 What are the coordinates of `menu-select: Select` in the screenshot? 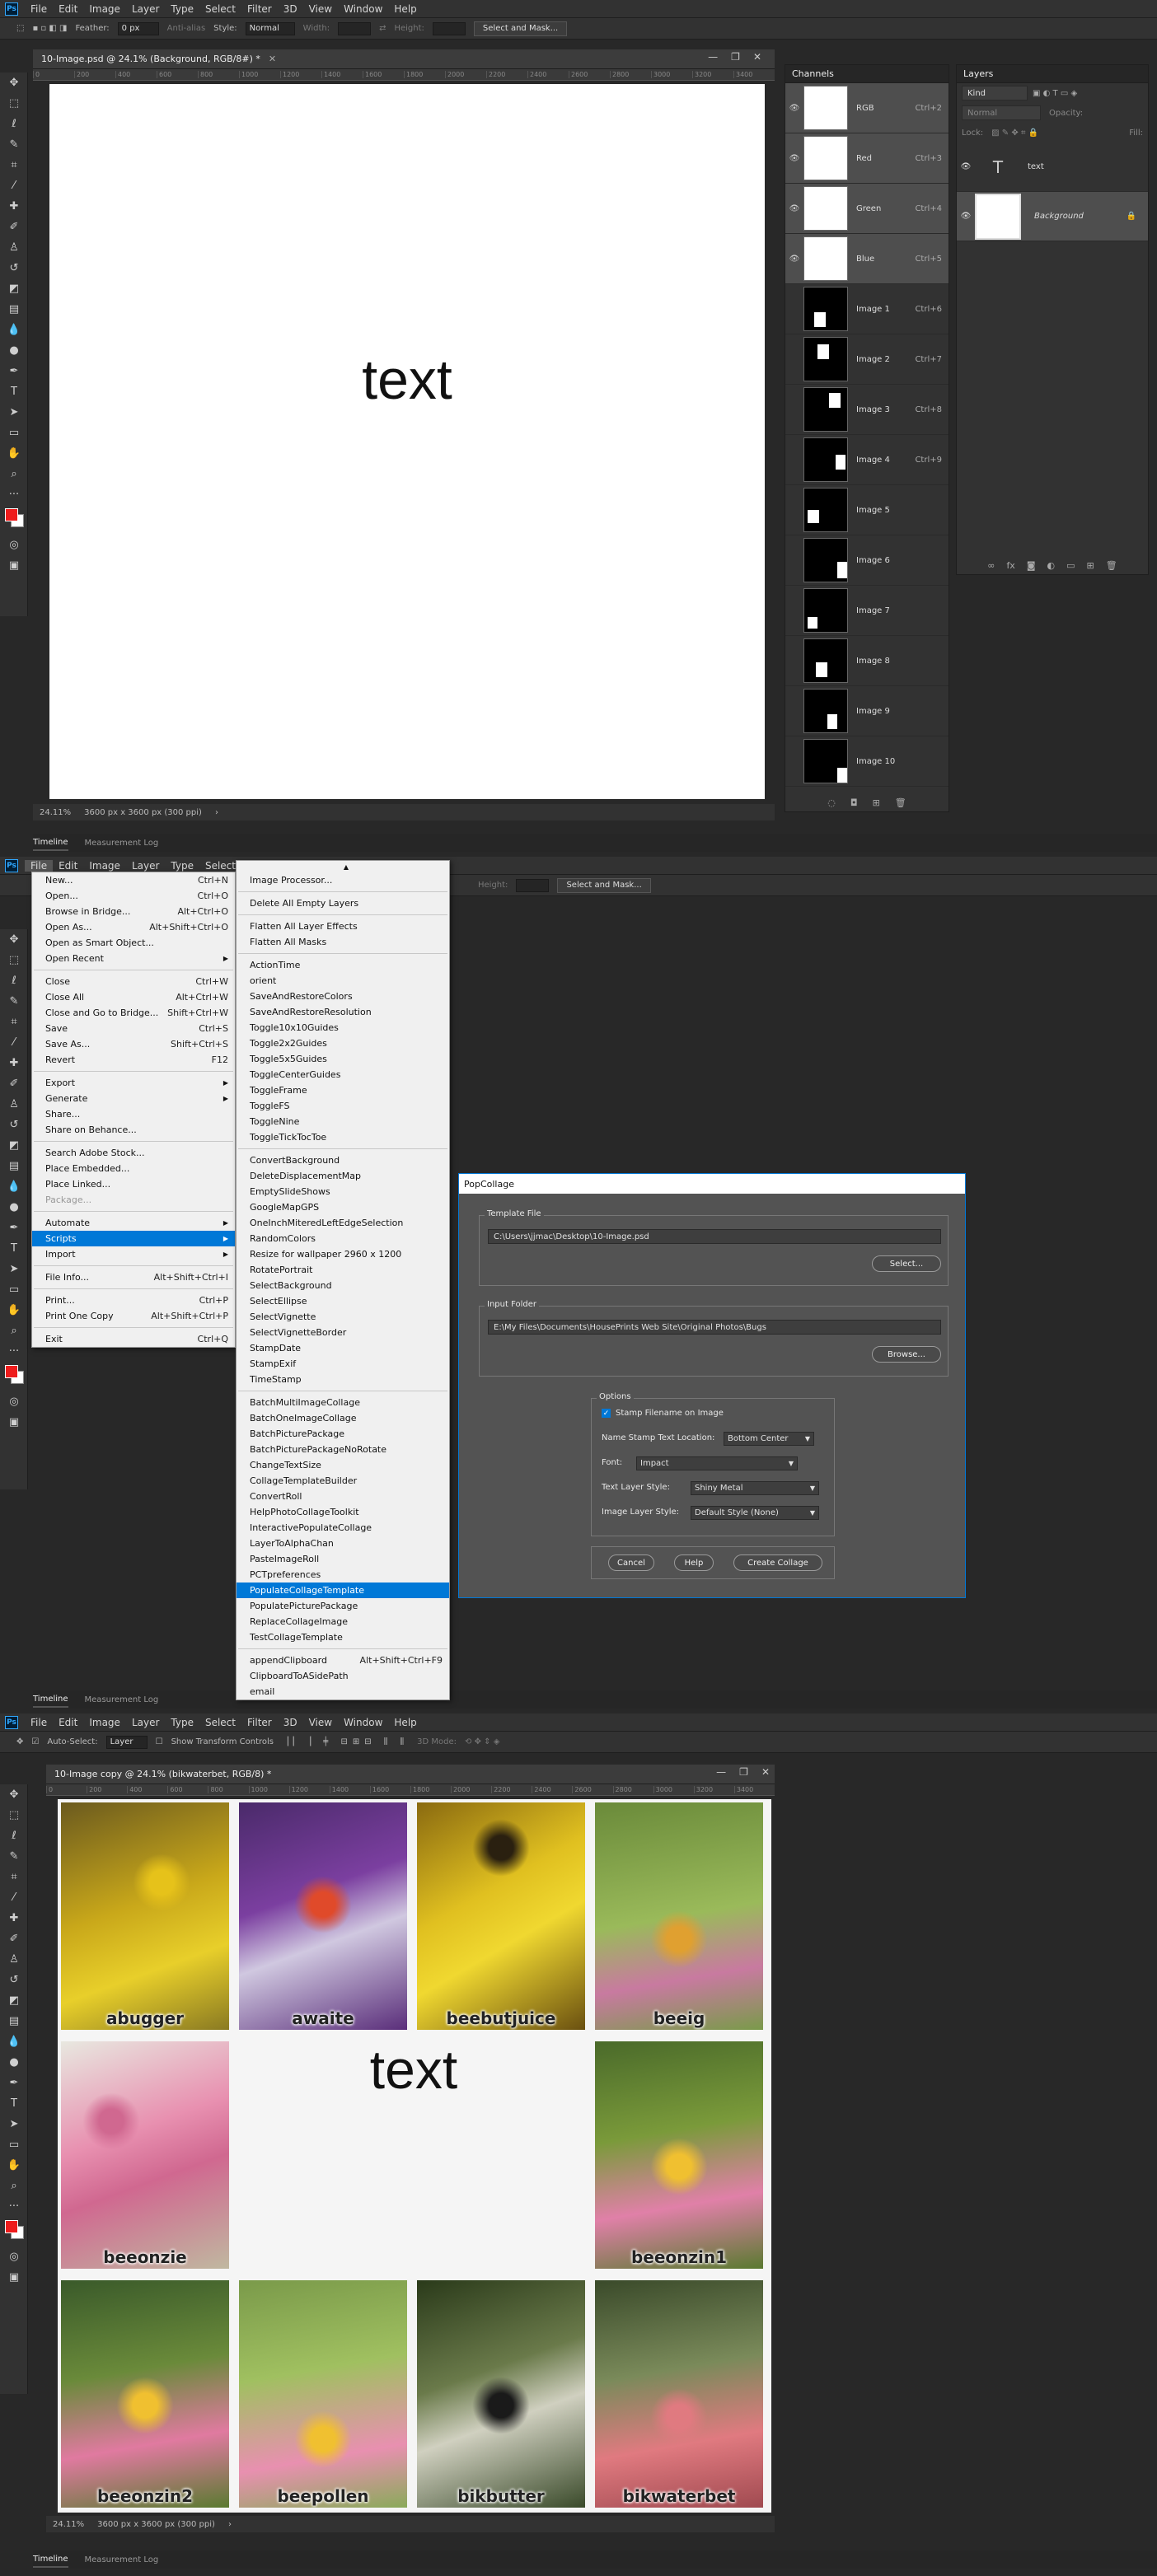 It's located at (220, 9).